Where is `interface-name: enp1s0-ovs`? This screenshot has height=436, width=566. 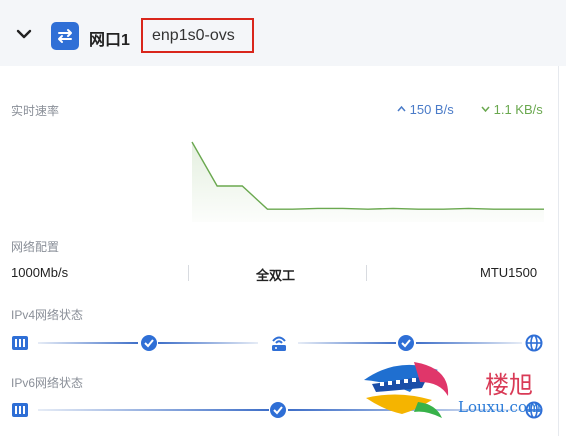
interface-name: enp1s0-ovs is located at coordinates (193, 35).